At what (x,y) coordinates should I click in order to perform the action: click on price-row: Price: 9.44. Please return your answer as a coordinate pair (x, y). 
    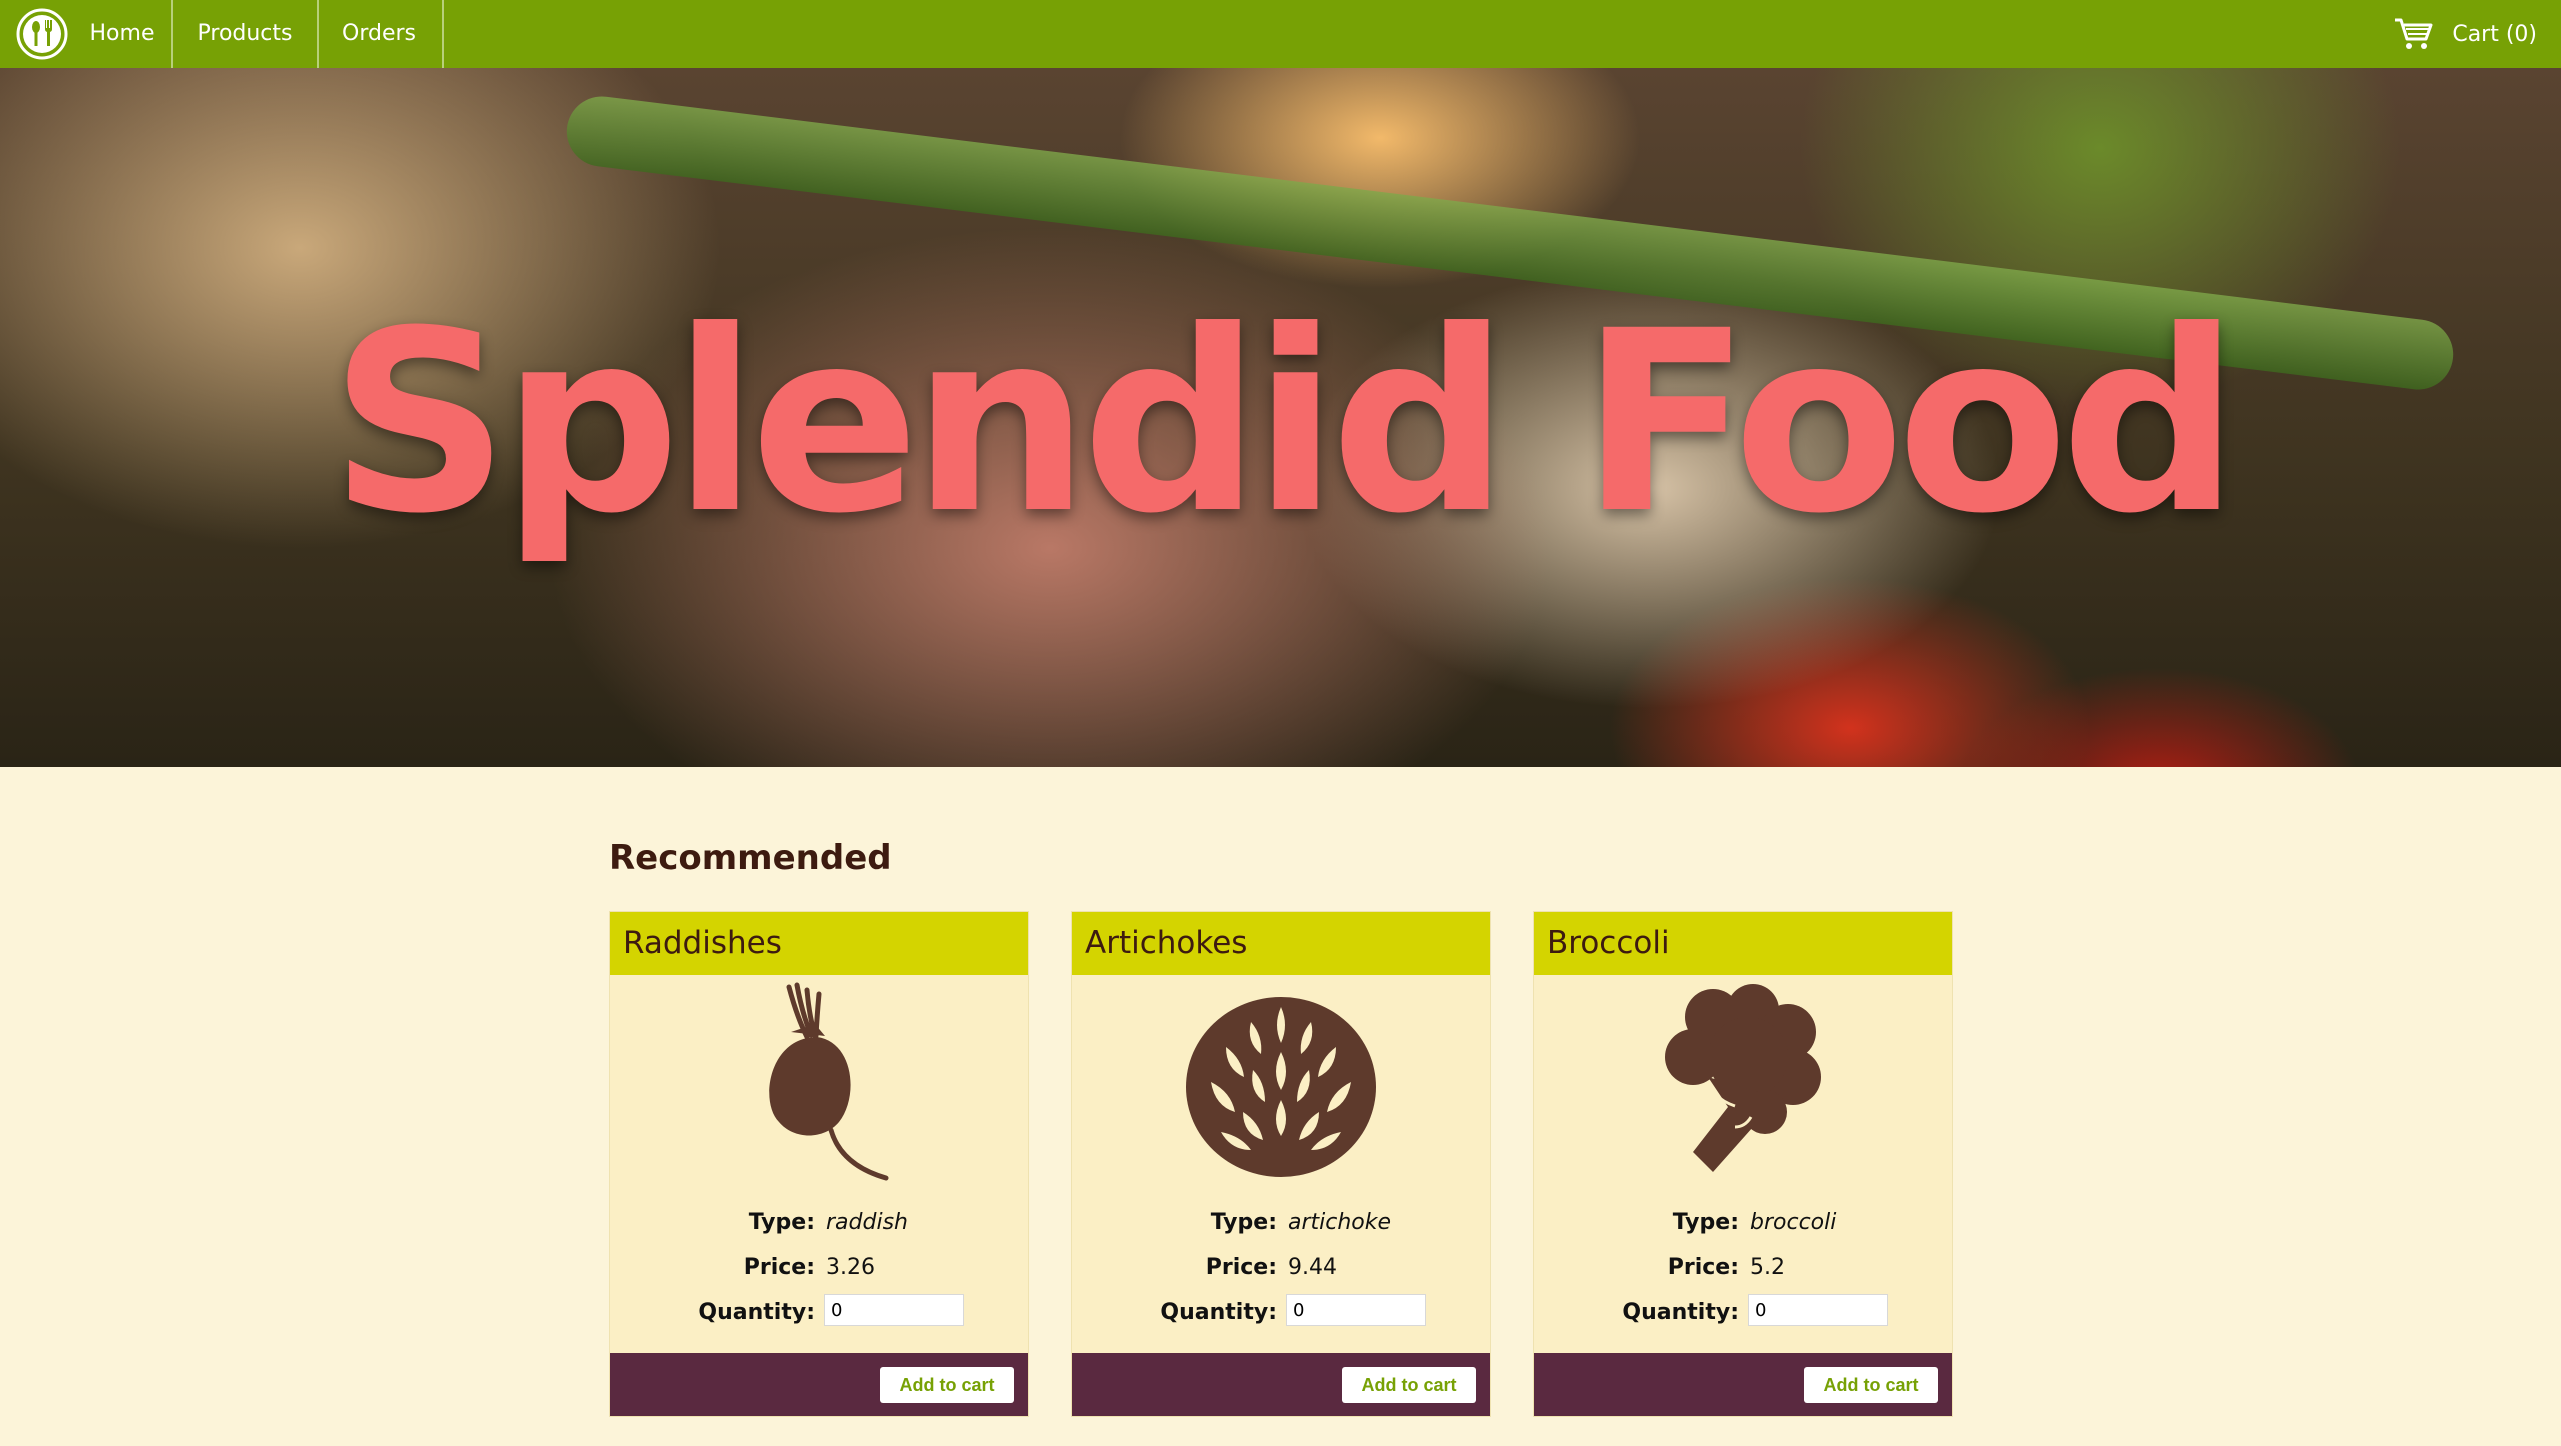
    Looking at the image, I should click on (1281, 1268).